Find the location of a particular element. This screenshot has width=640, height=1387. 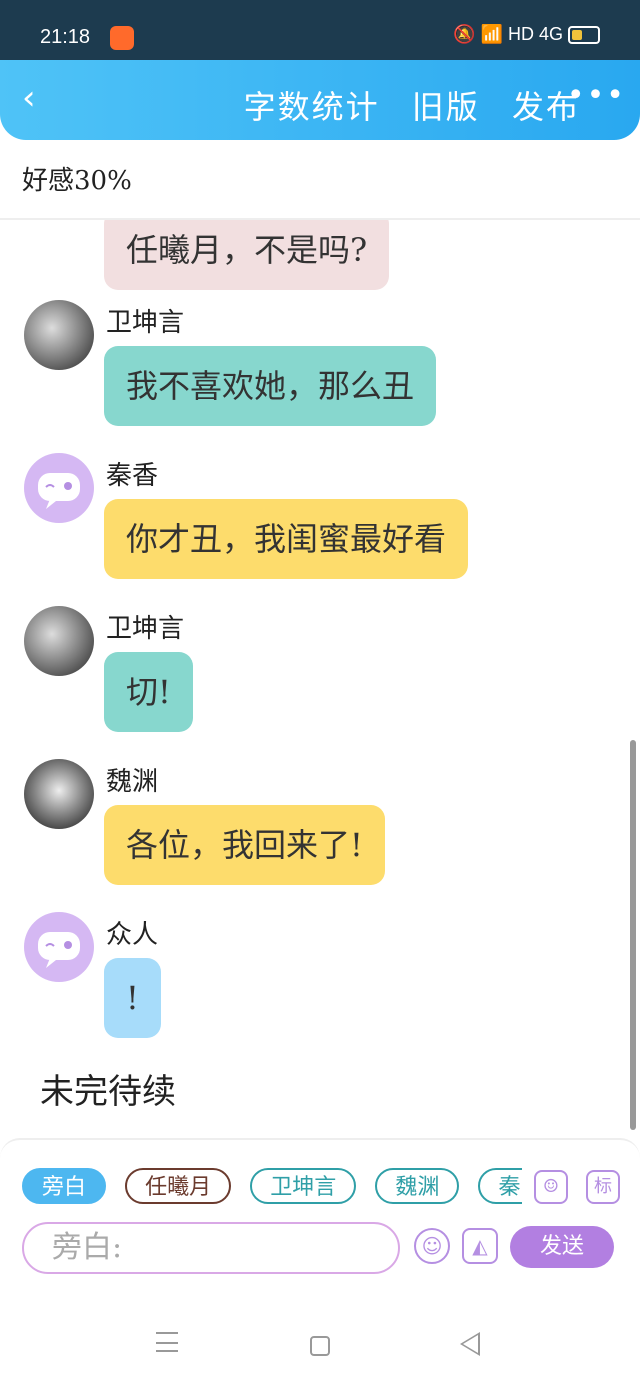

role-chip-qin: 秦 is located at coordinates (500, 1186).